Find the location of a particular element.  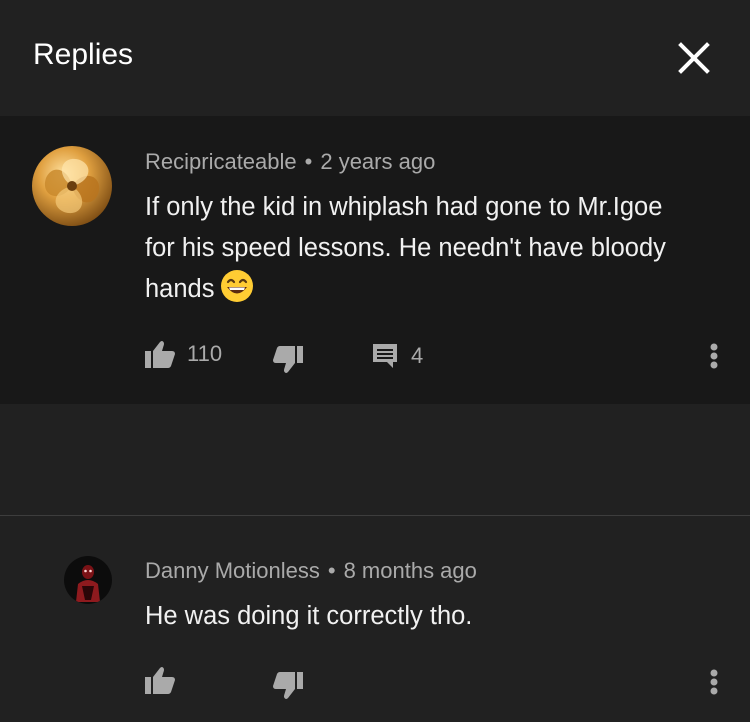

close-icon is located at coordinates (694, 58).